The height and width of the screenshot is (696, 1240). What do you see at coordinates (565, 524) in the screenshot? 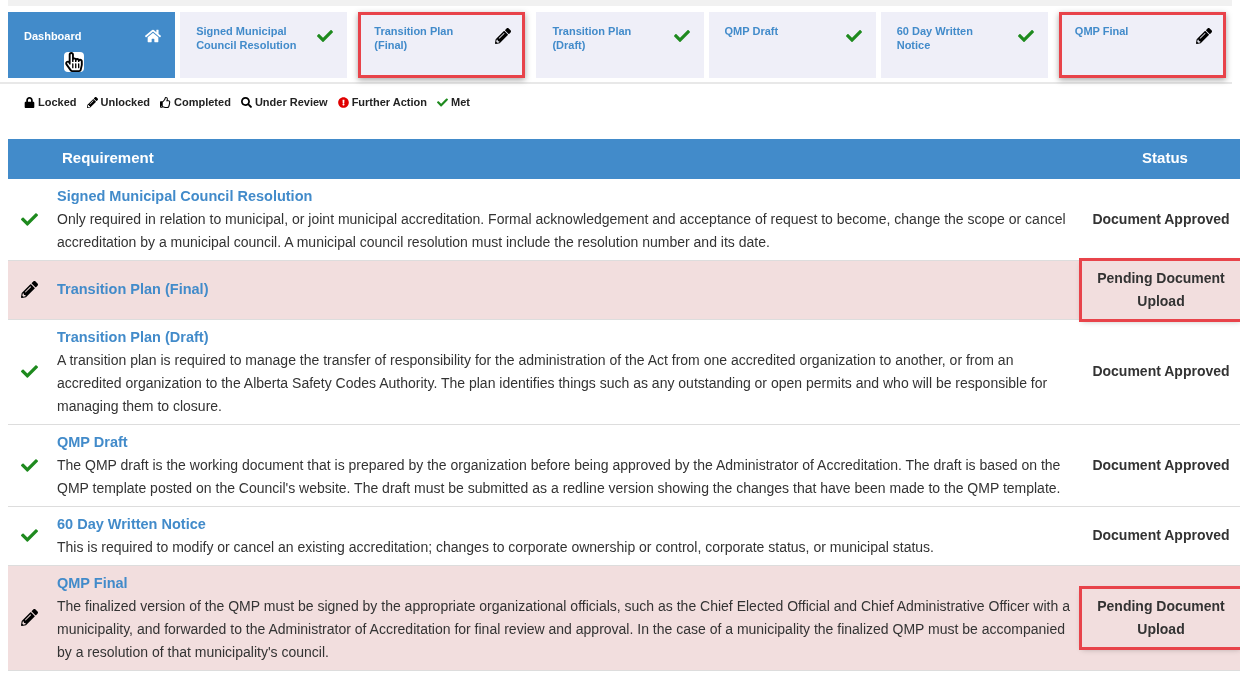
I see `requirement-link: 60 Day Written Notice` at bounding box center [565, 524].